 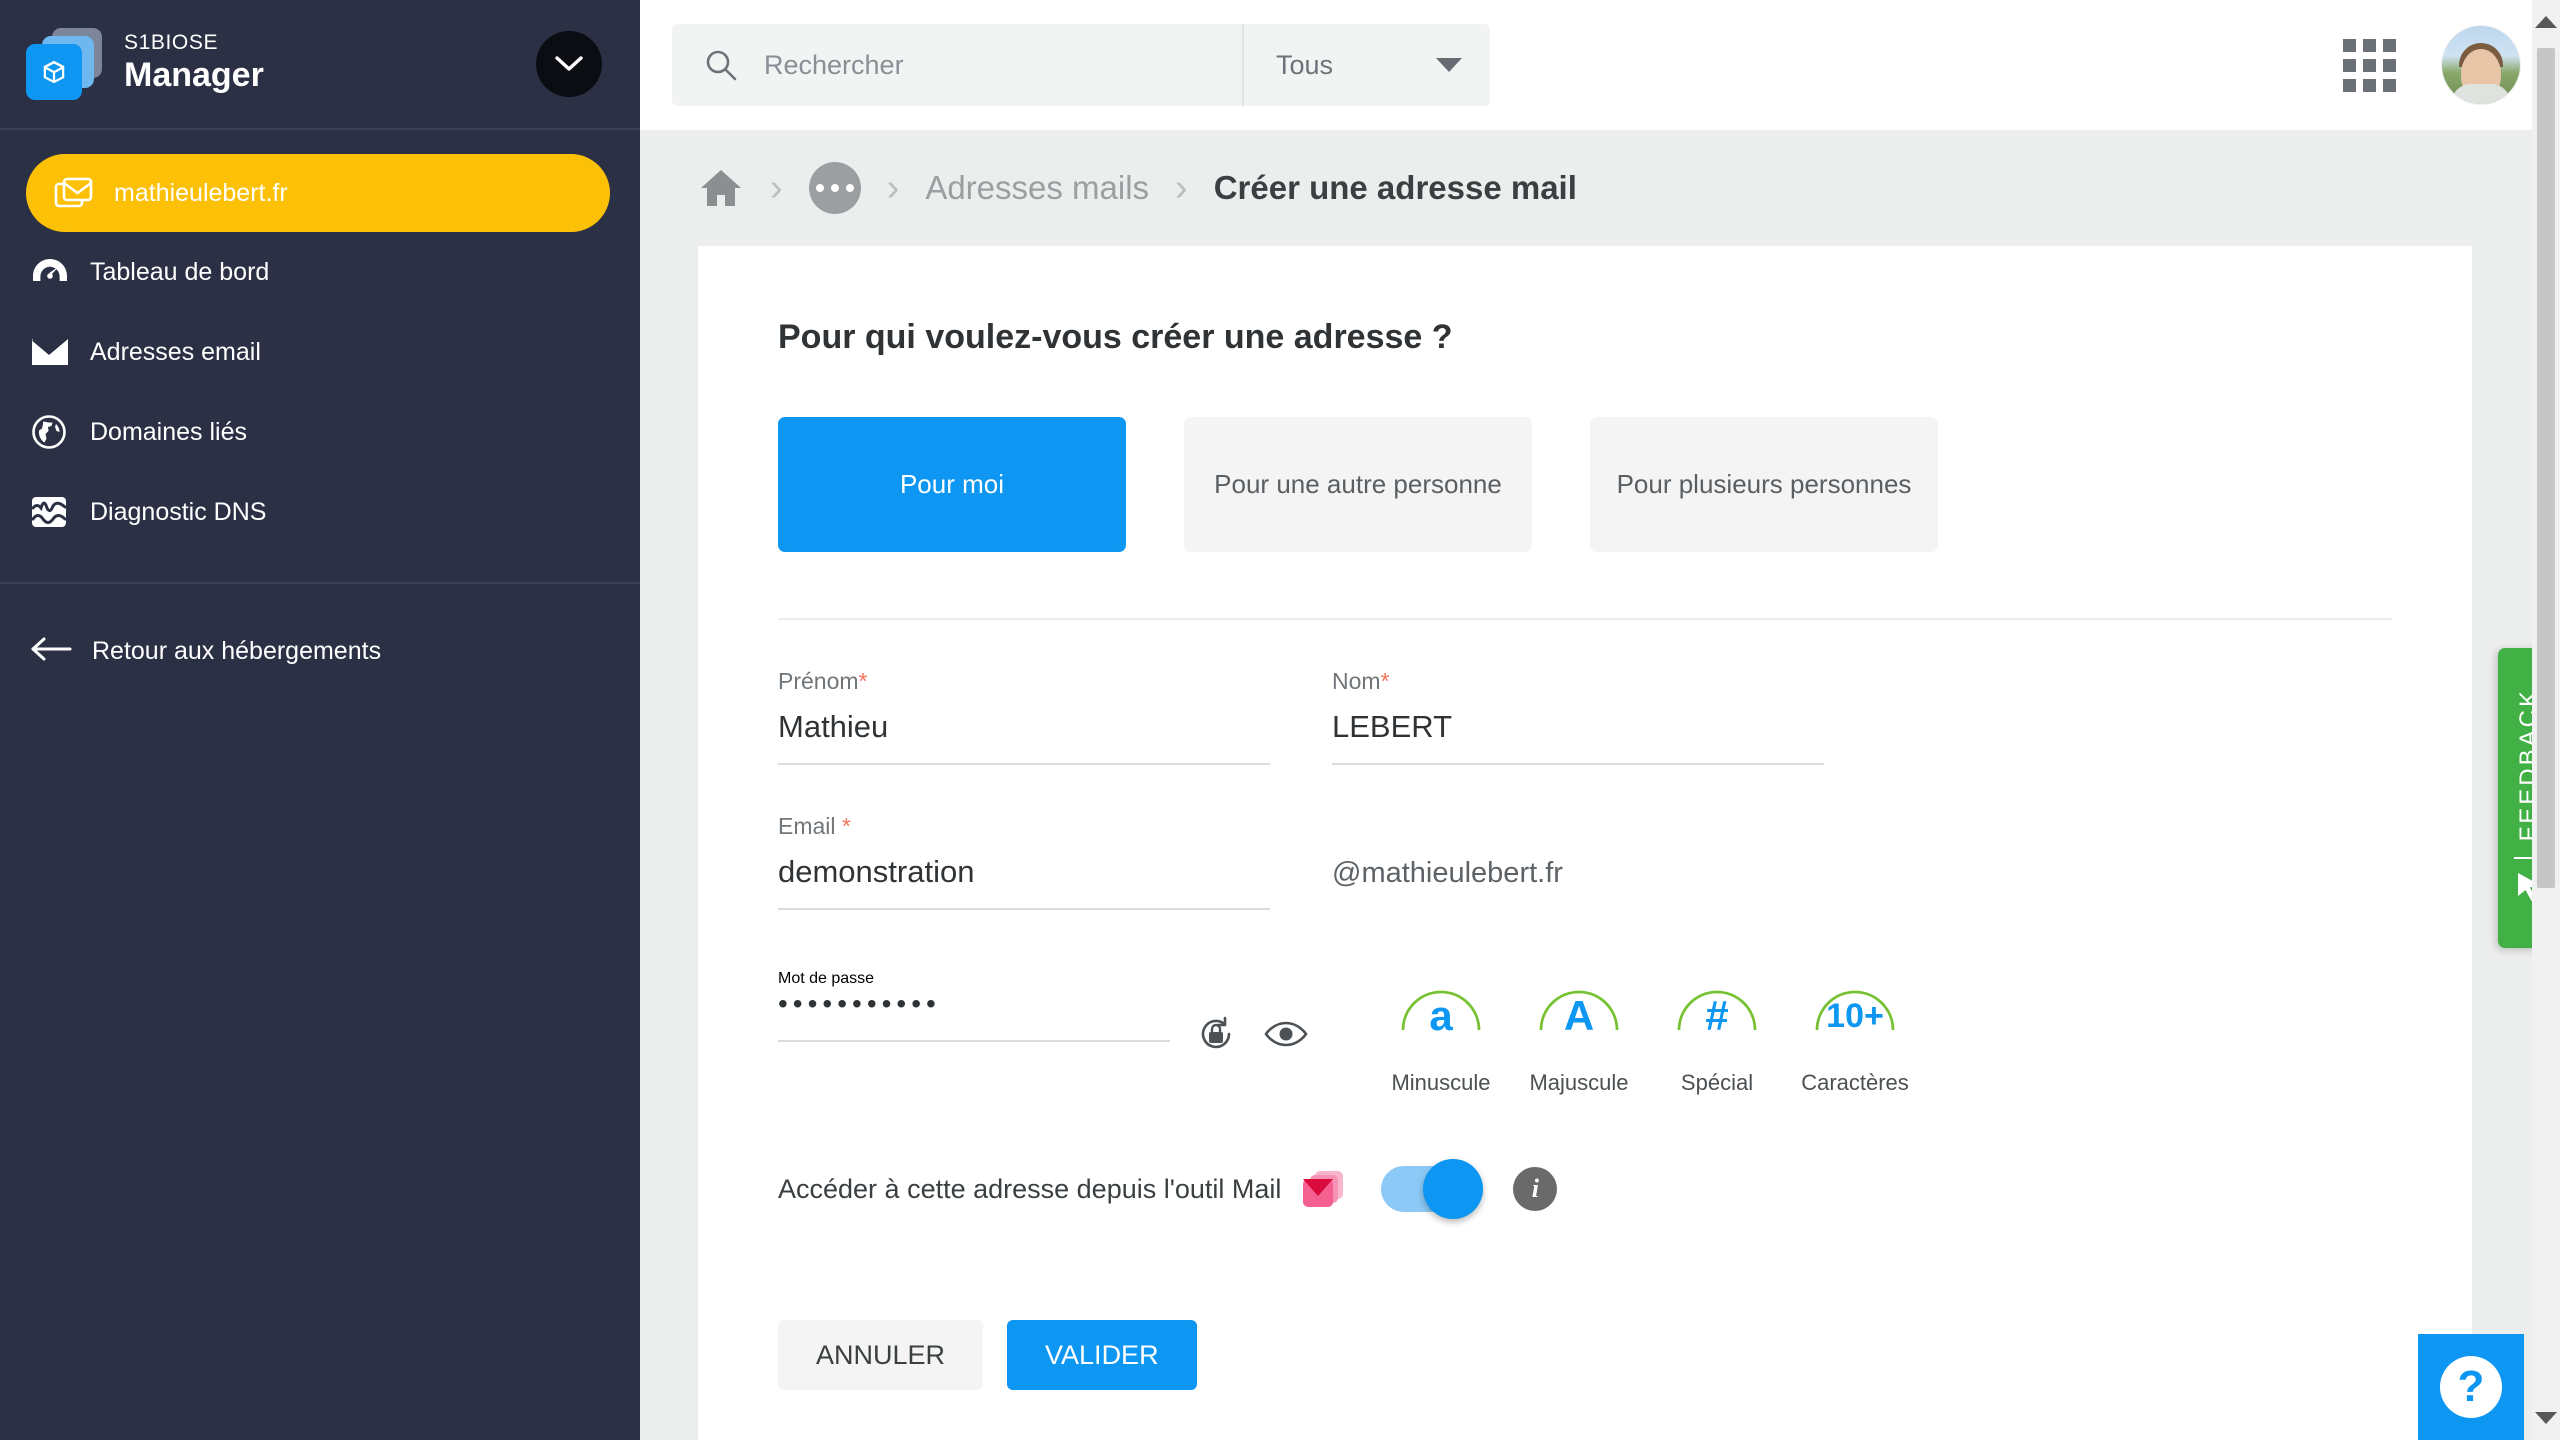 What do you see at coordinates (826, 978) in the screenshot?
I see `password-label: Mot de passe` at bounding box center [826, 978].